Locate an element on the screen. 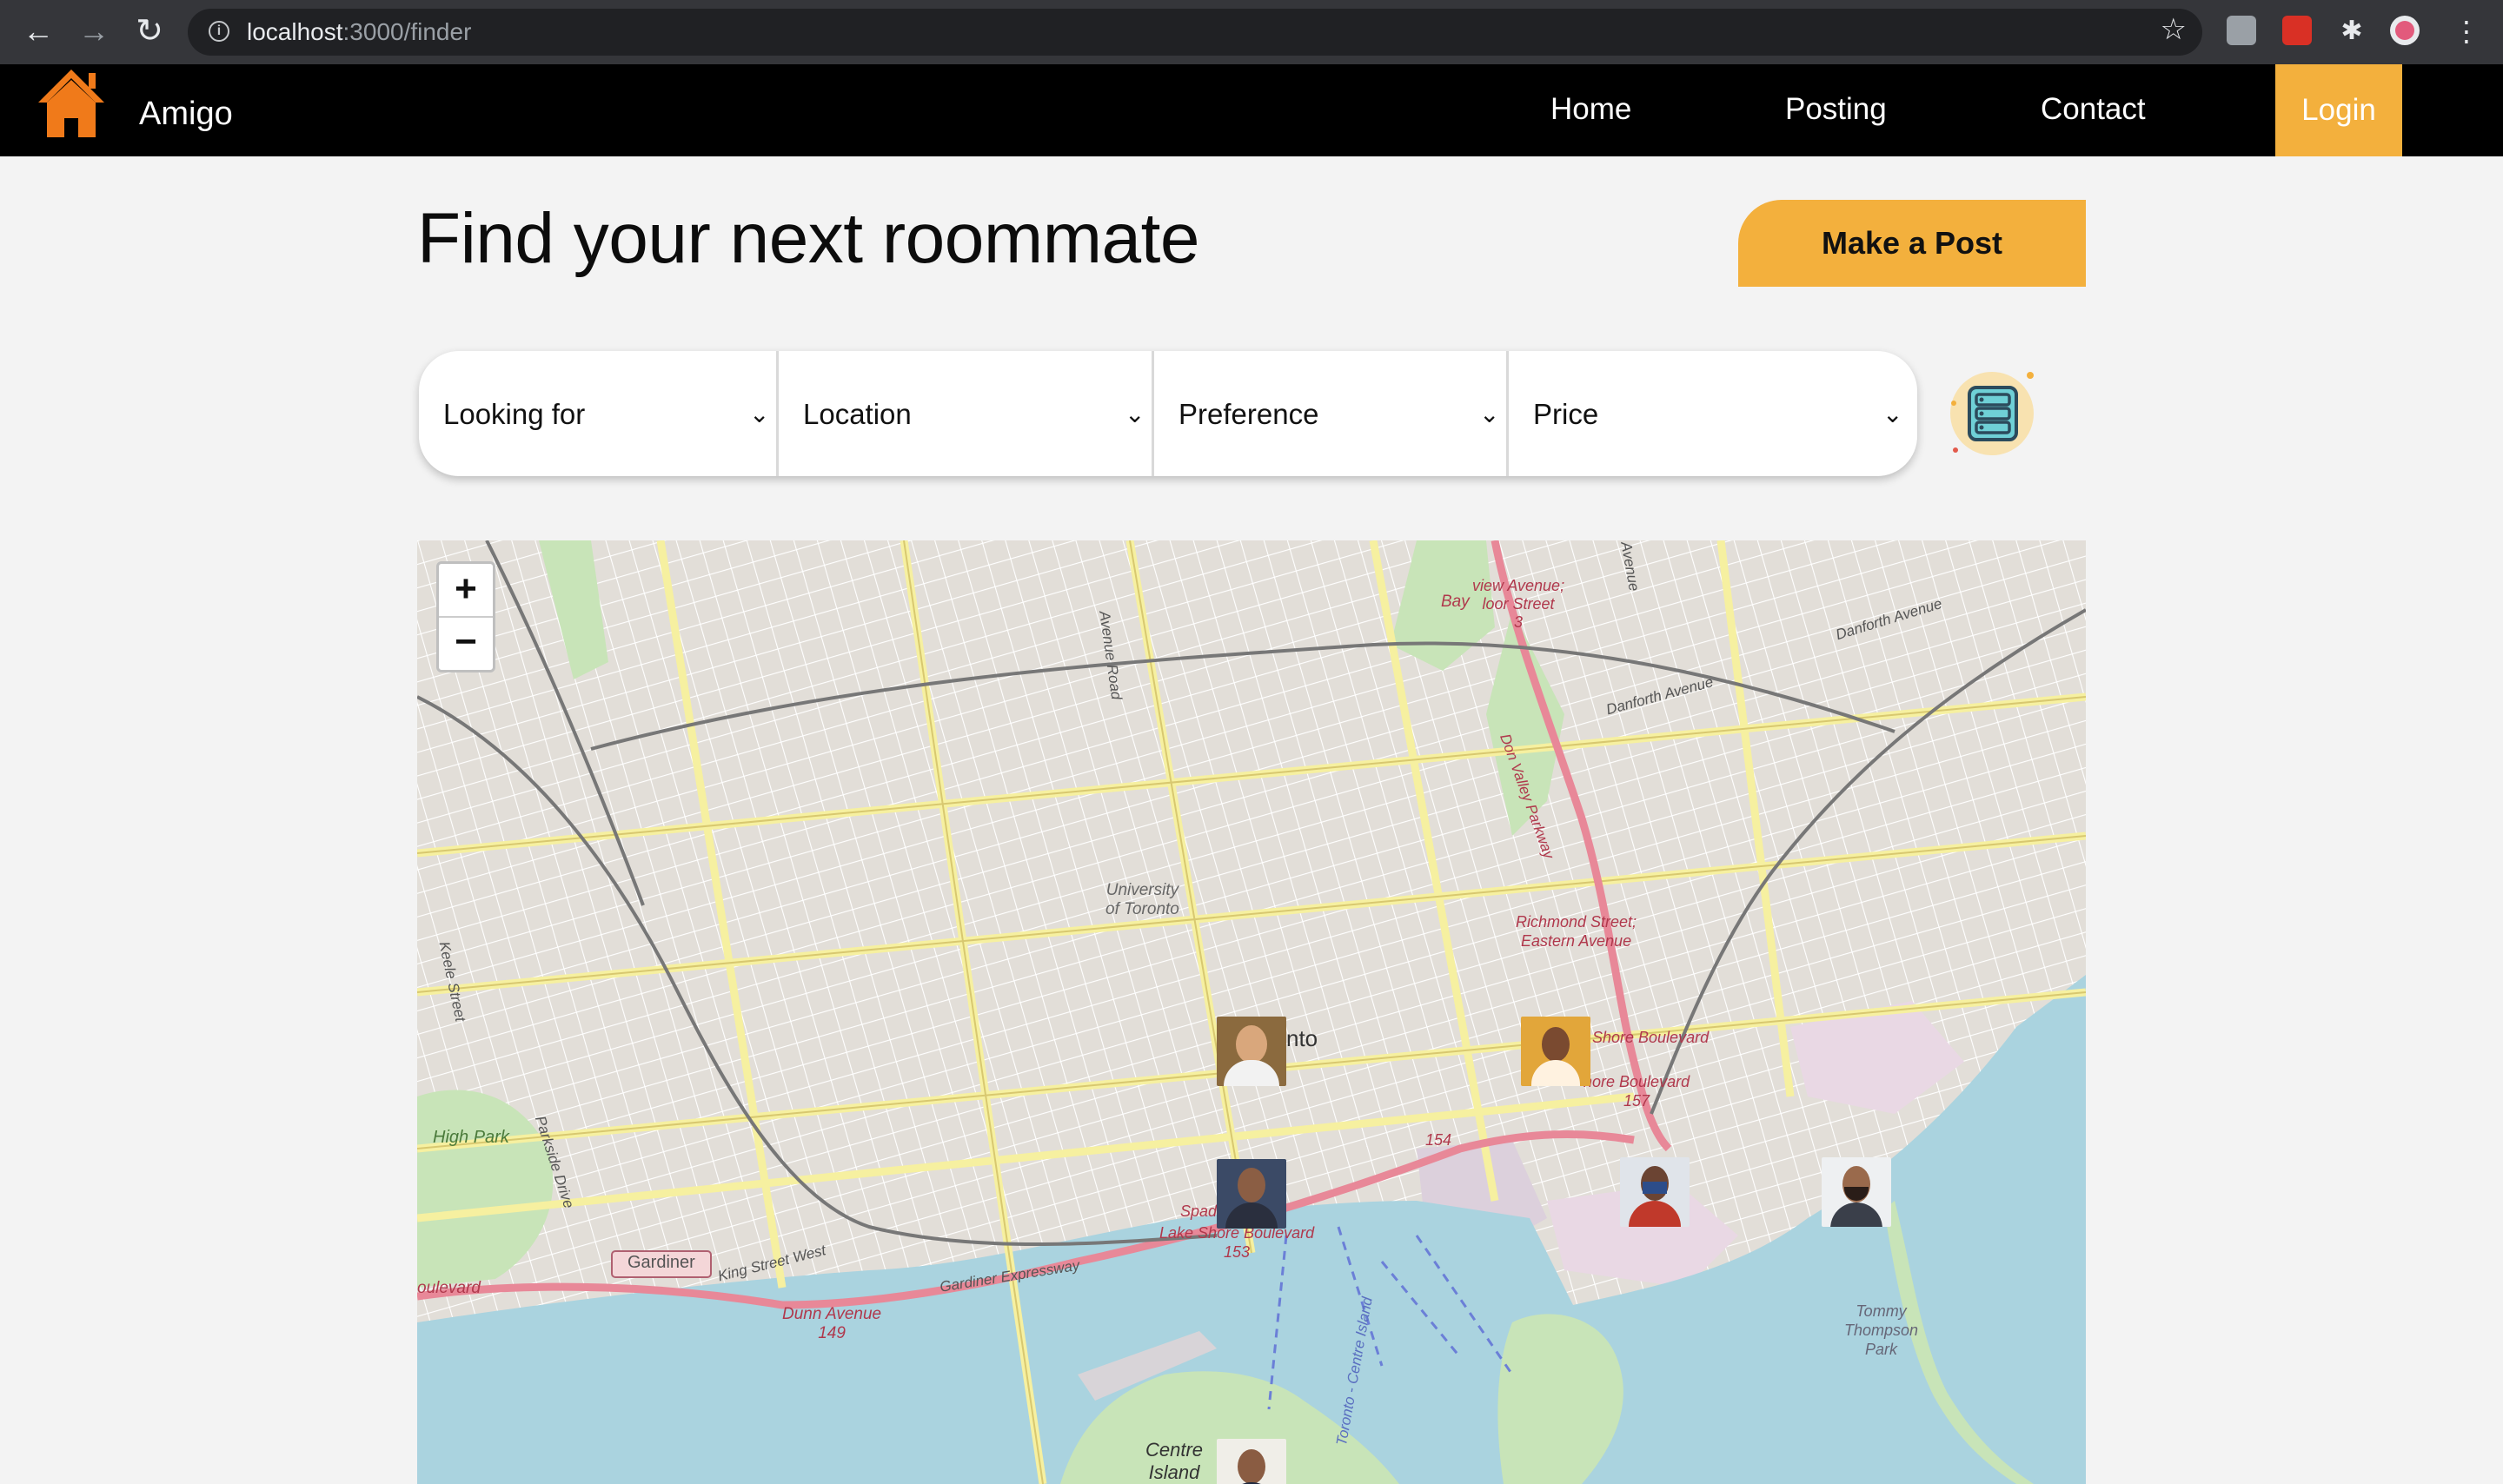  filter-preference-select: Preference ⌄ is located at coordinates (1331, 413).